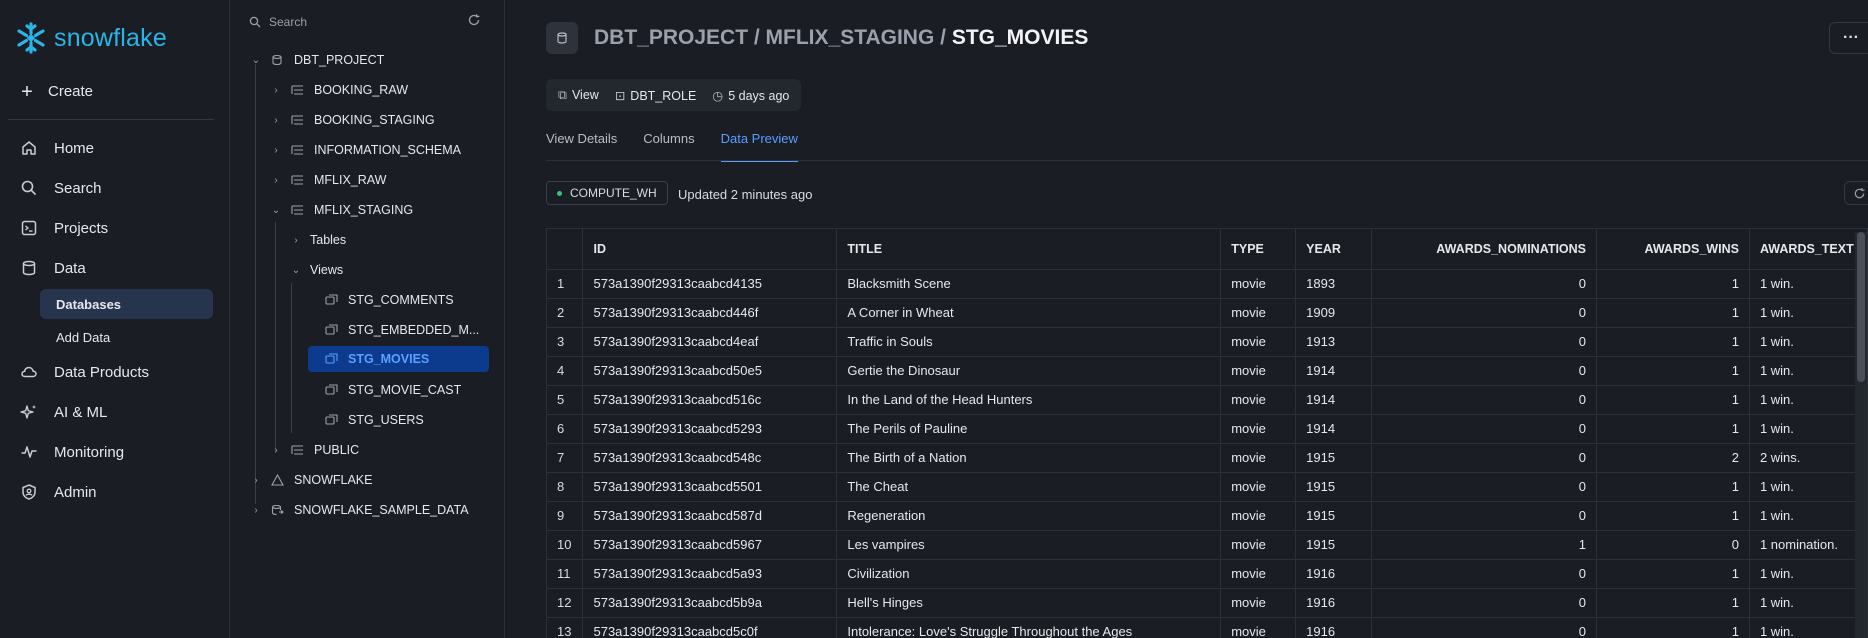 The width and height of the screenshot is (1868, 638). I want to click on table-cell: Blacksmith Scene, so click(1029, 284).